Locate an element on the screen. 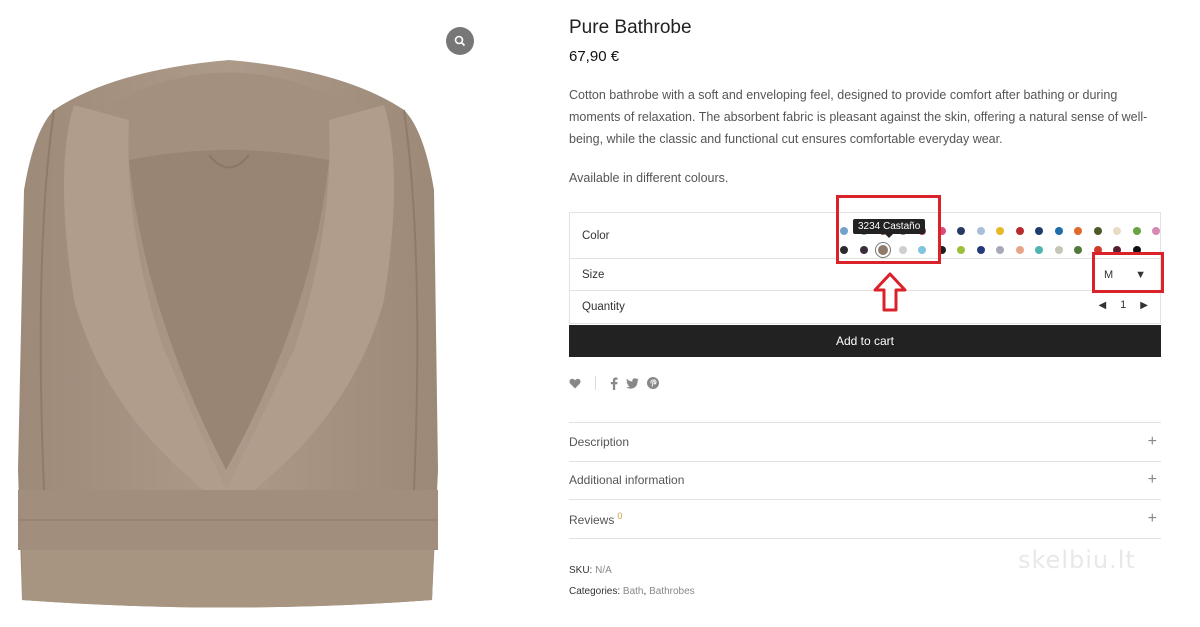 This screenshot has height=627, width=1200. search-icon is located at coordinates (460, 41).